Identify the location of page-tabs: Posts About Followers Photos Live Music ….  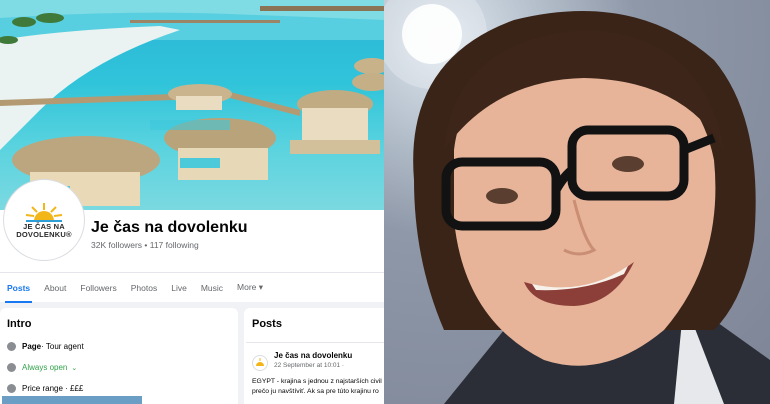
(192, 287).